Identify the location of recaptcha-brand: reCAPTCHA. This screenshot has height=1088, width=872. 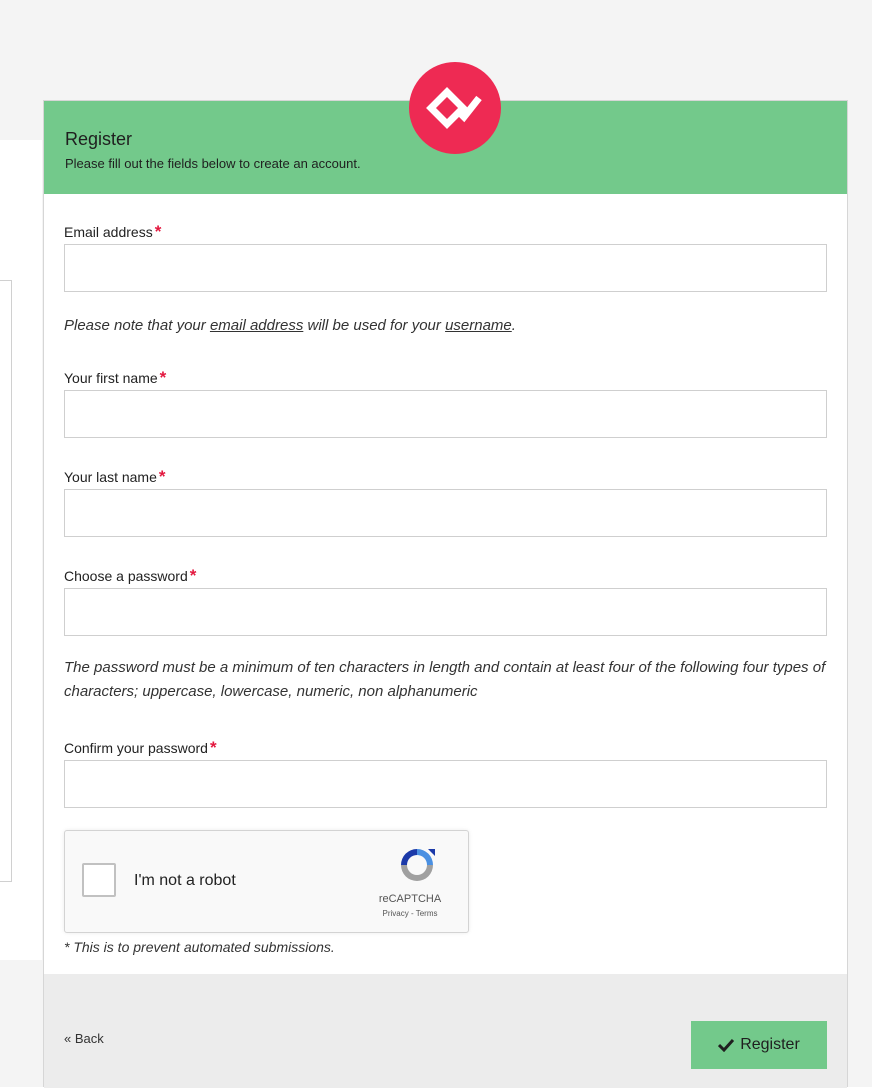
(410, 899).